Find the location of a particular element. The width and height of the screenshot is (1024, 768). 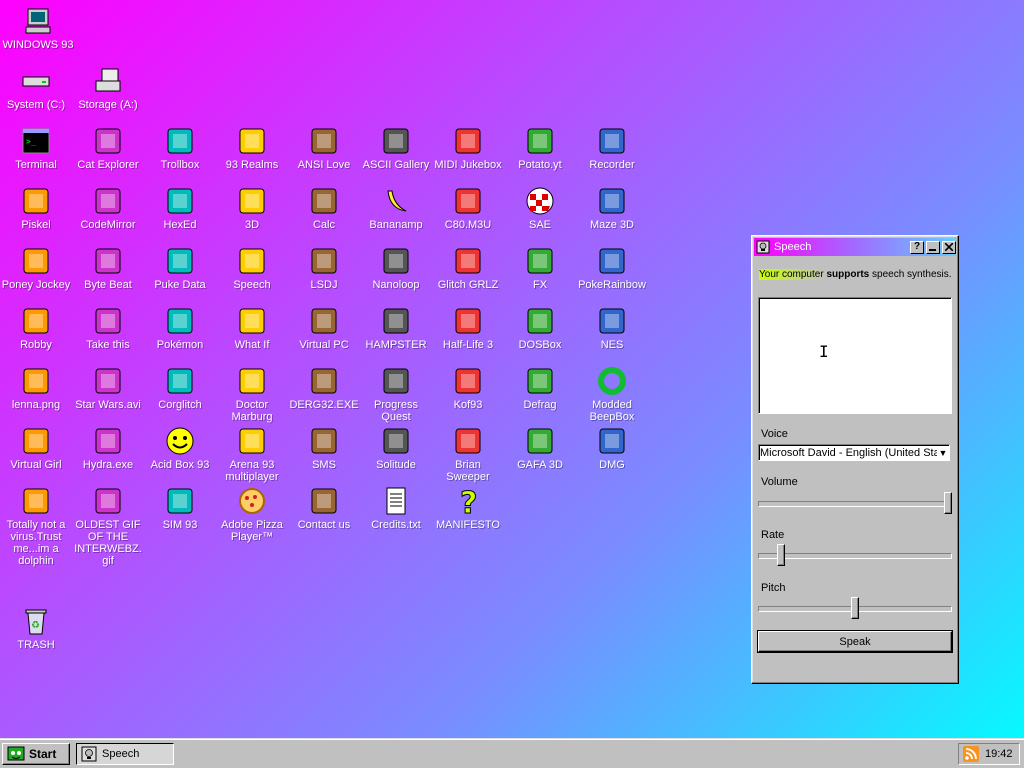

desktop-icon-sae: SAE is located at coordinates (540, 207).